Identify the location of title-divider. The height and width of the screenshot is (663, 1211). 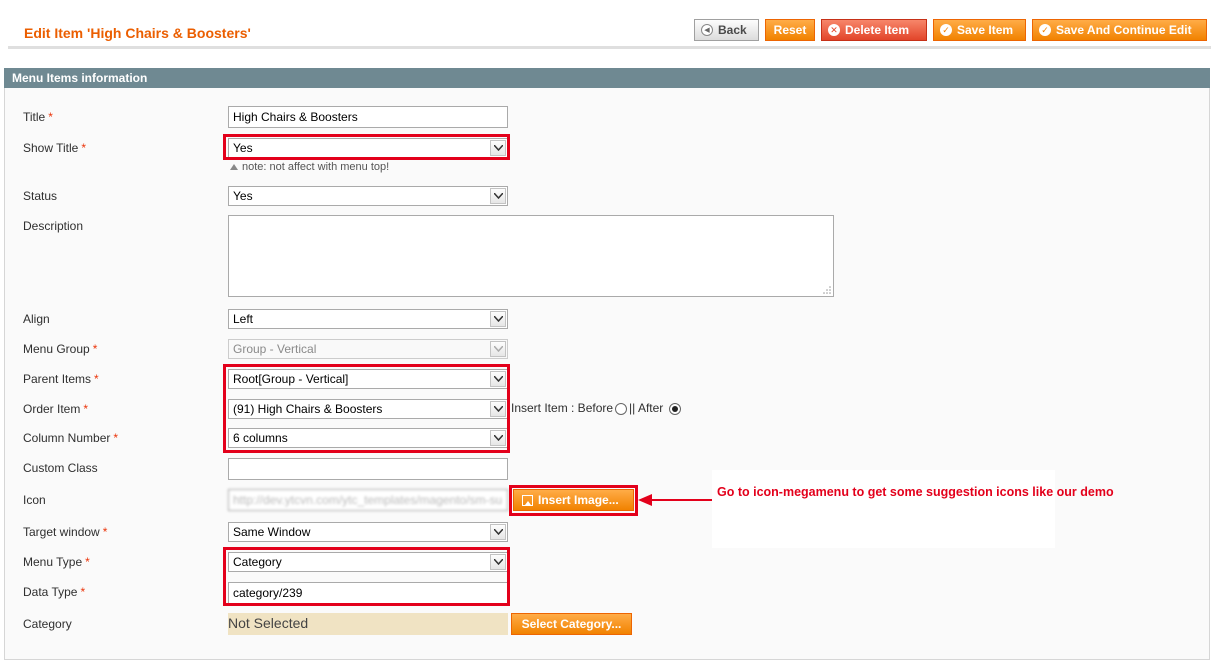
(609, 47).